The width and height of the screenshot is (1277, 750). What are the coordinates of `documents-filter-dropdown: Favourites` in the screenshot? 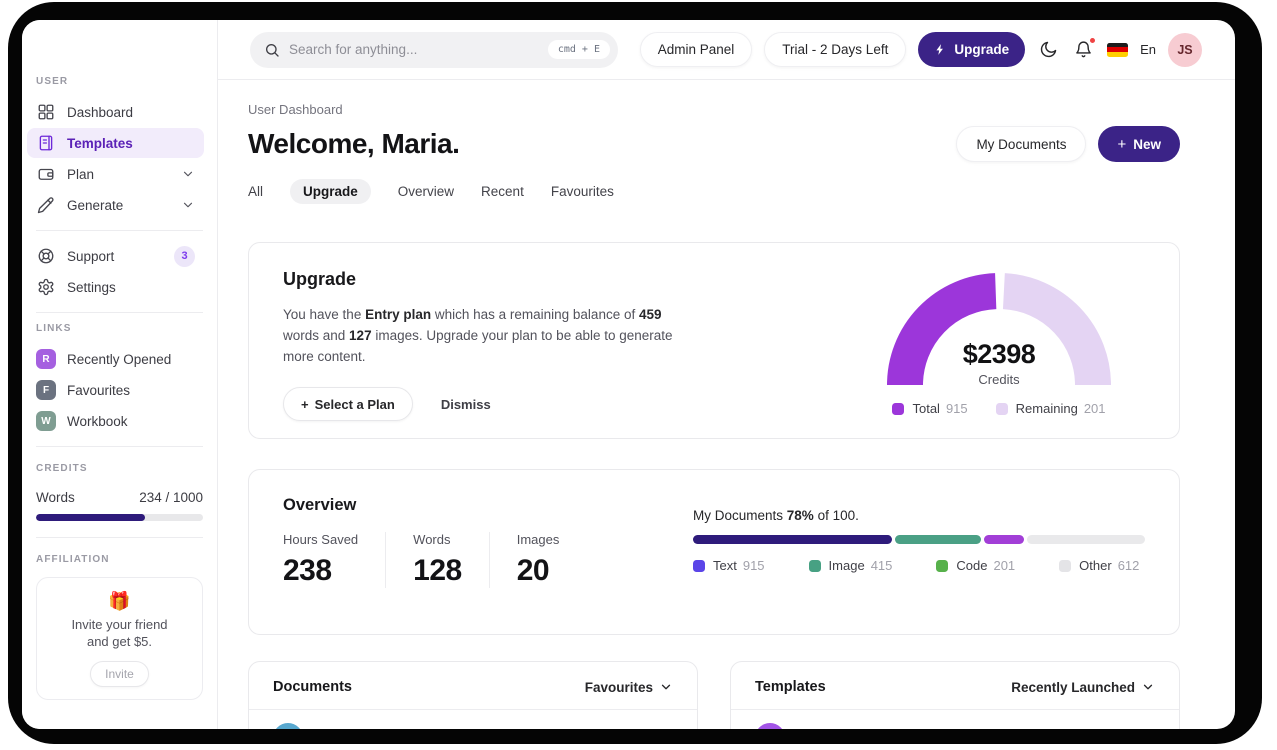 It's located at (629, 687).